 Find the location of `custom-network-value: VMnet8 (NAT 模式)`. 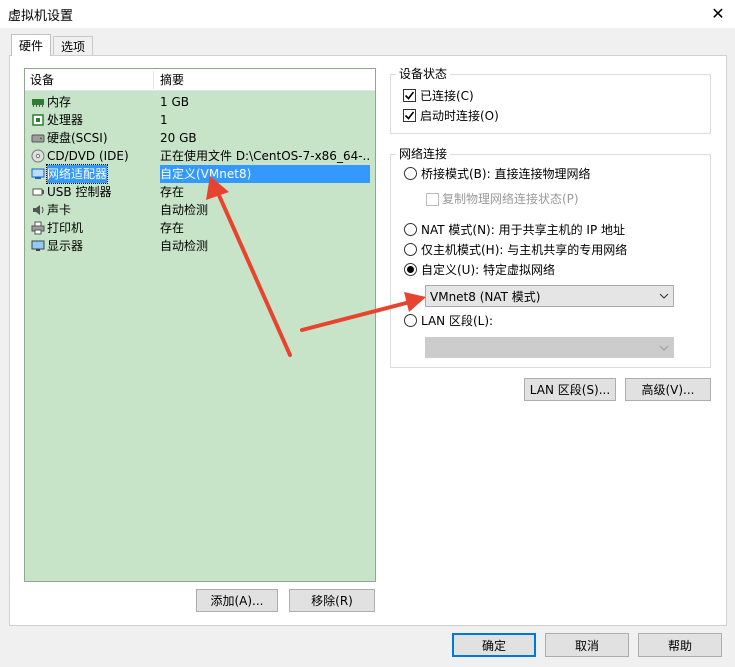

custom-network-value: VMnet8 (NAT 模式) is located at coordinates (485, 296).